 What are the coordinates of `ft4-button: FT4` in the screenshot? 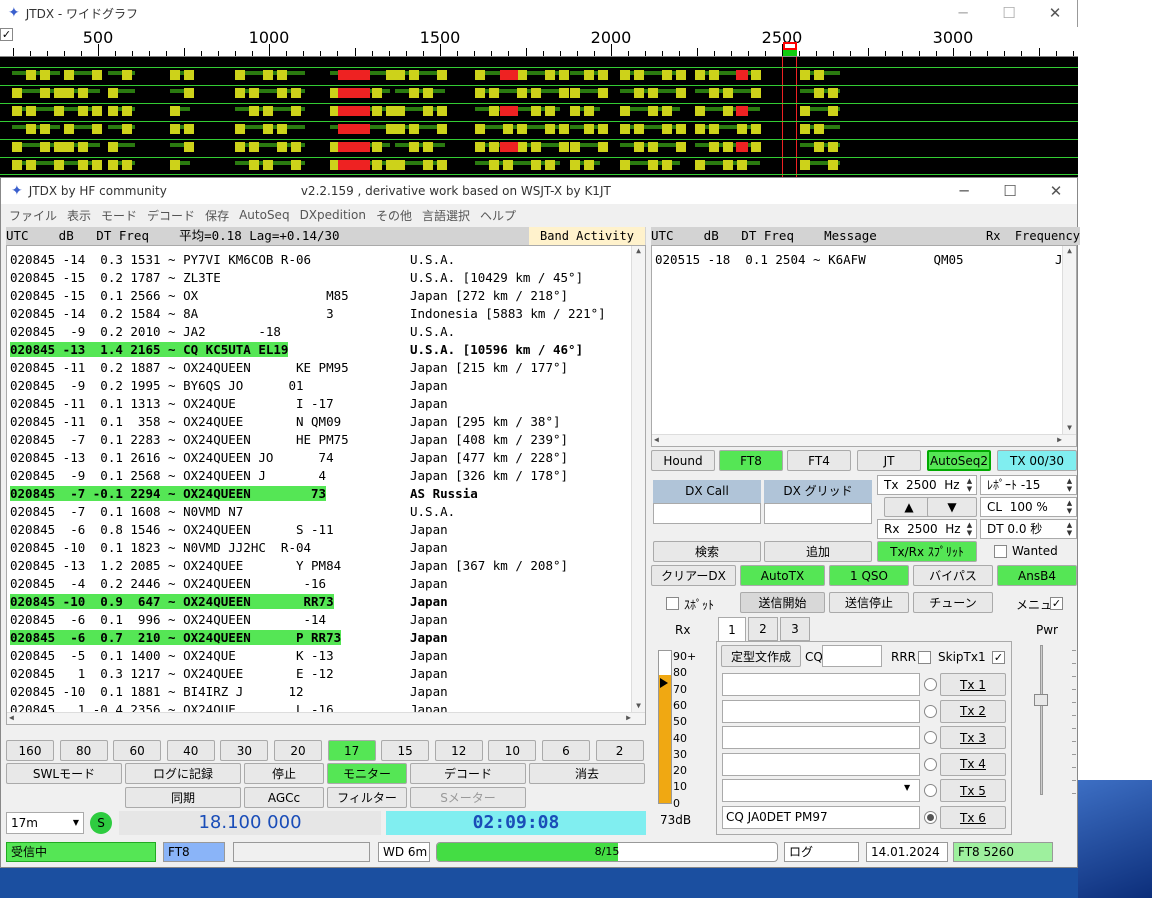 It's located at (819, 460).